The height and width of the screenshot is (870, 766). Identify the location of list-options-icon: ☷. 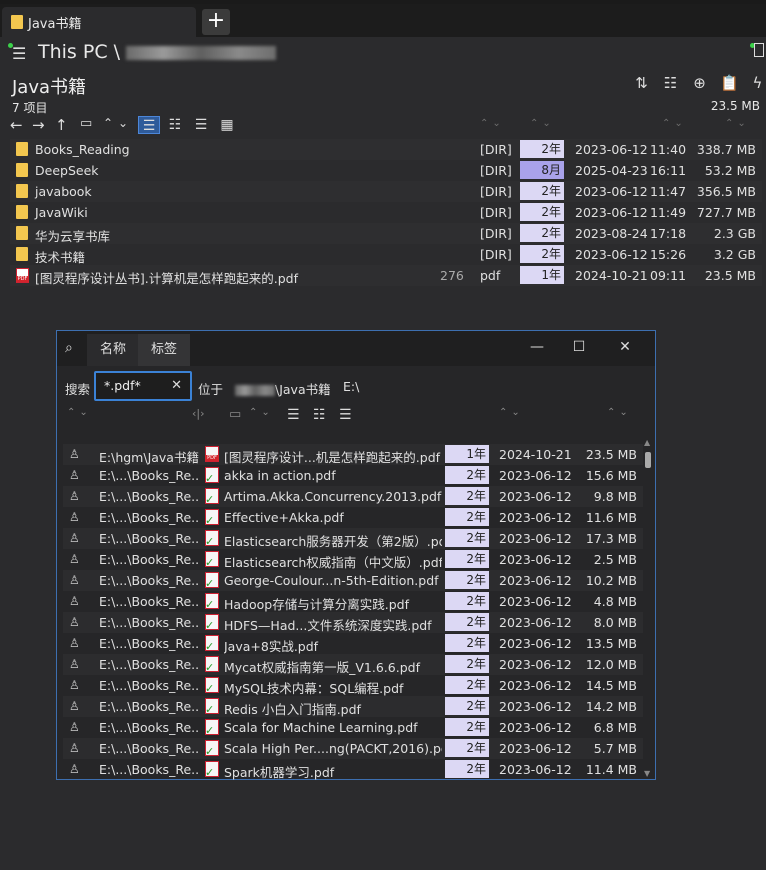
(670, 83).